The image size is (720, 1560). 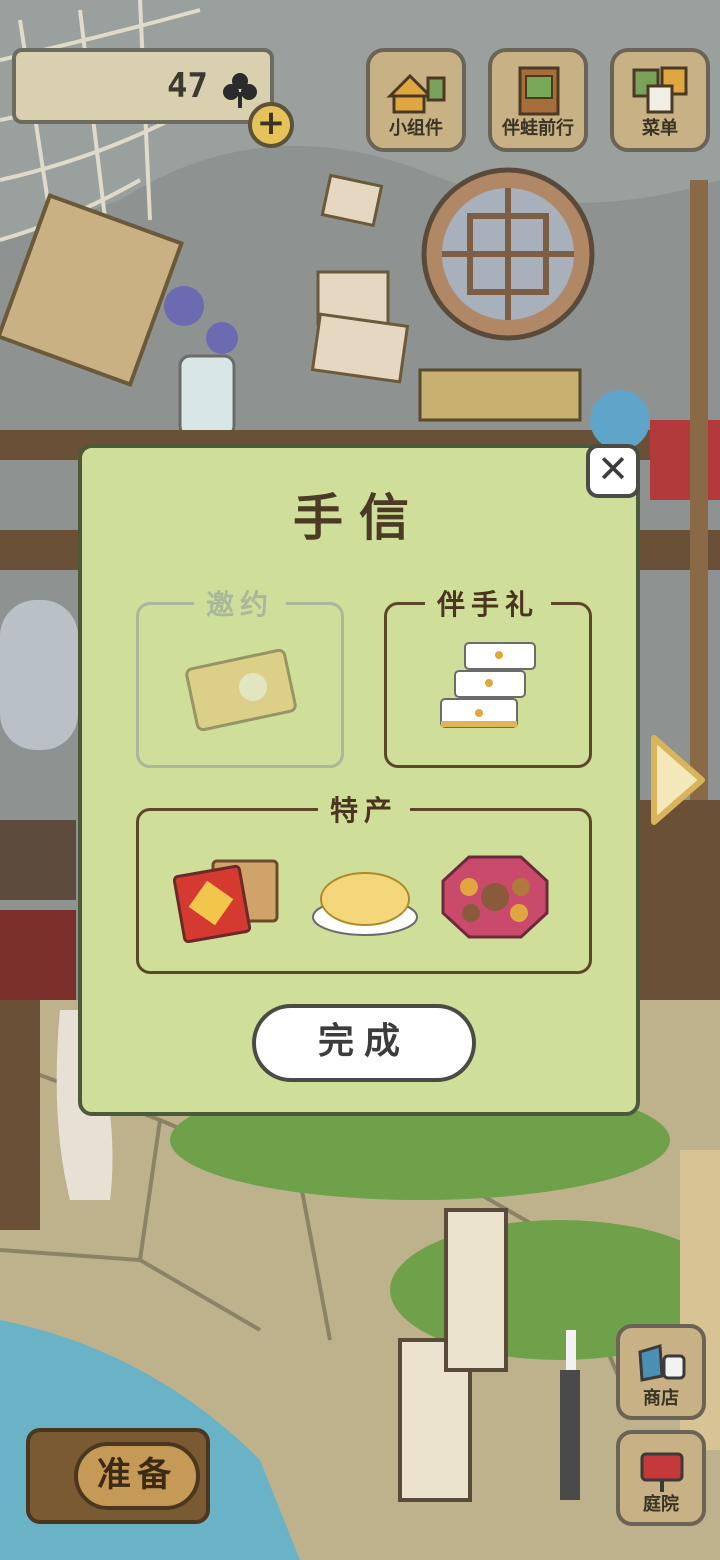 What do you see at coordinates (678, 780) in the screenshot?
I see `next-page-arrow-icon` at bounding box center [678, 780].